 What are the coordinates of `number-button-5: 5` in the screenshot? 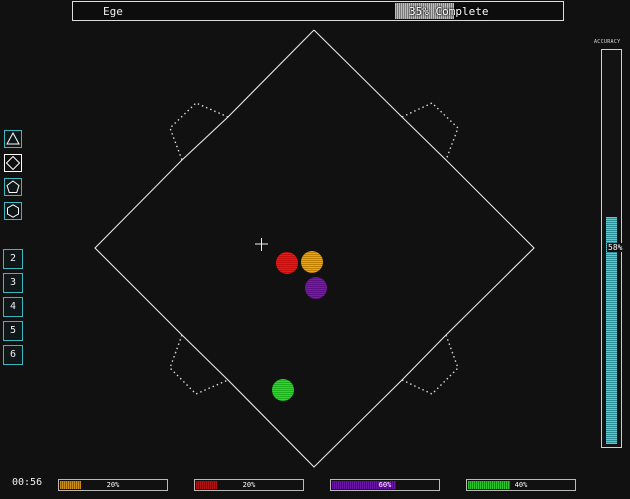 It's located at (13, 331).